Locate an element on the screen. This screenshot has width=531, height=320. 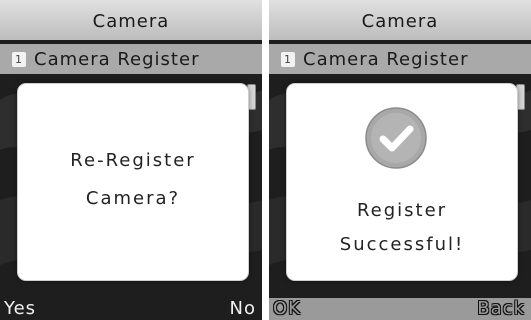
softkey-back: Back is located at coordinates (501, 309).